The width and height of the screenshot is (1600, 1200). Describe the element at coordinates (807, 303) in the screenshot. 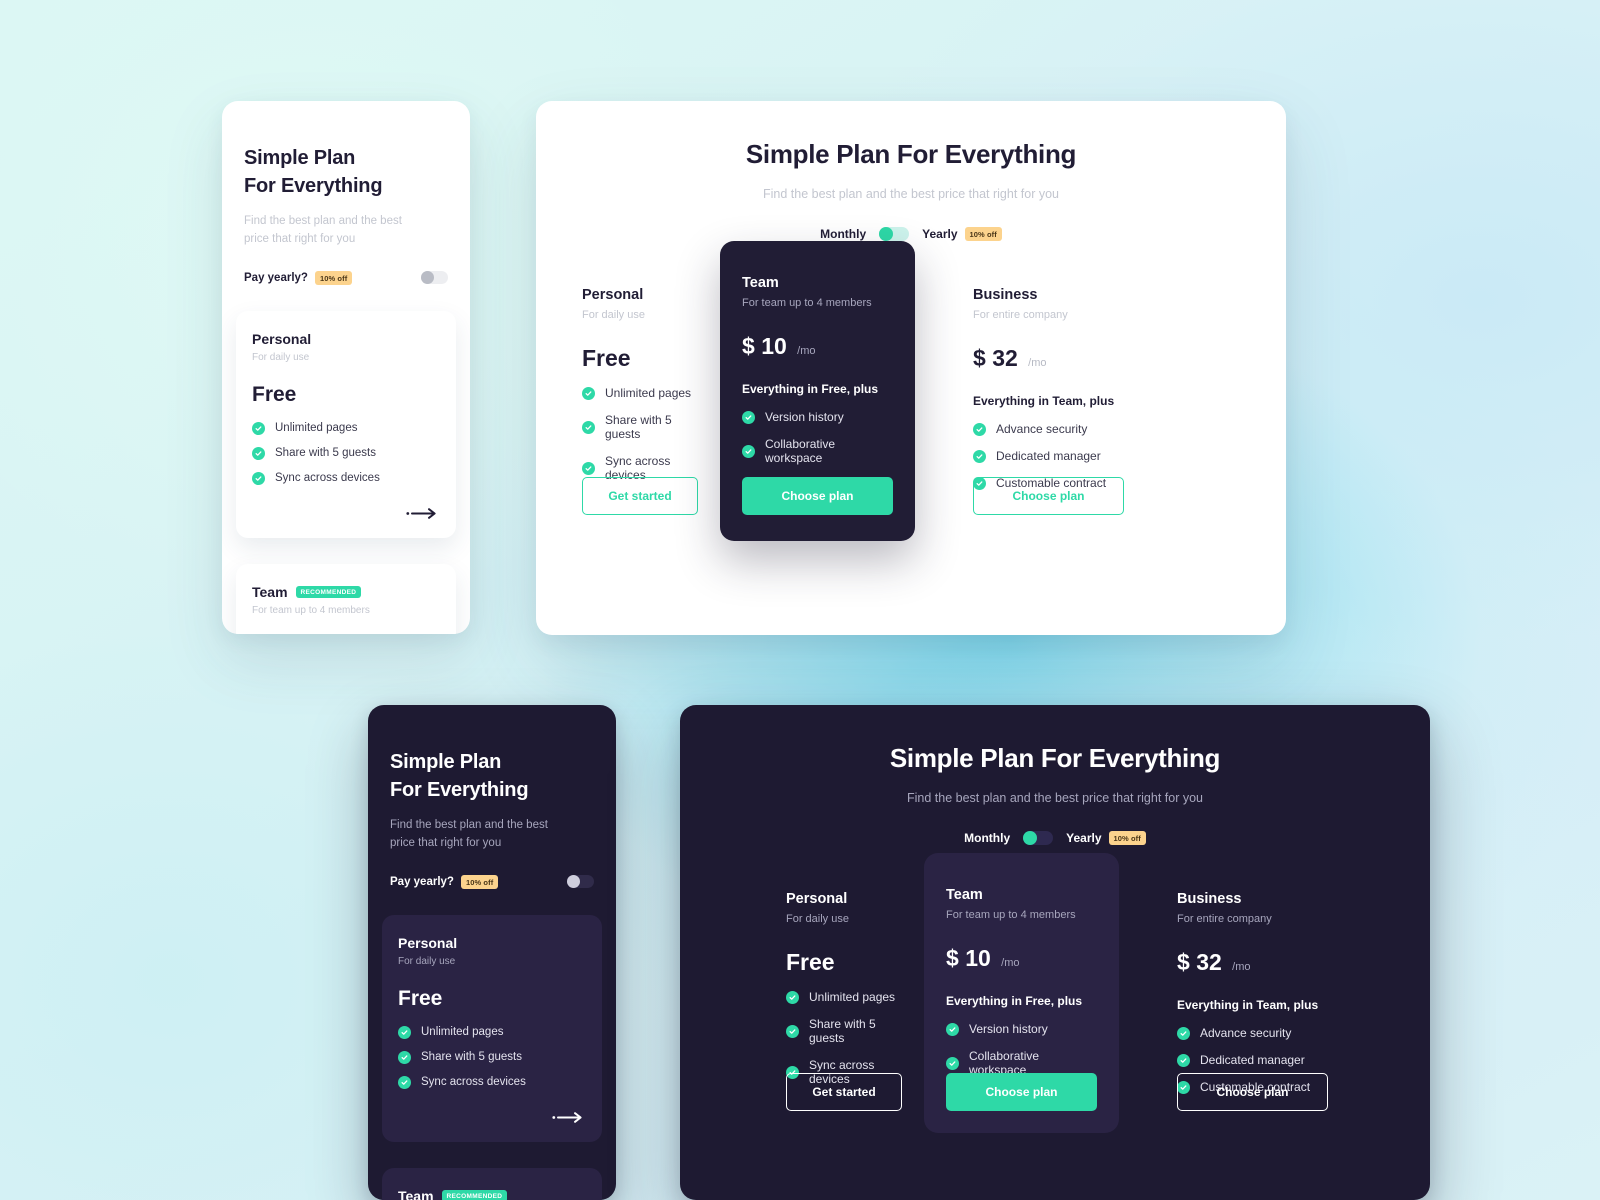

I see `plan-description: For team up to 4 members` at that location.